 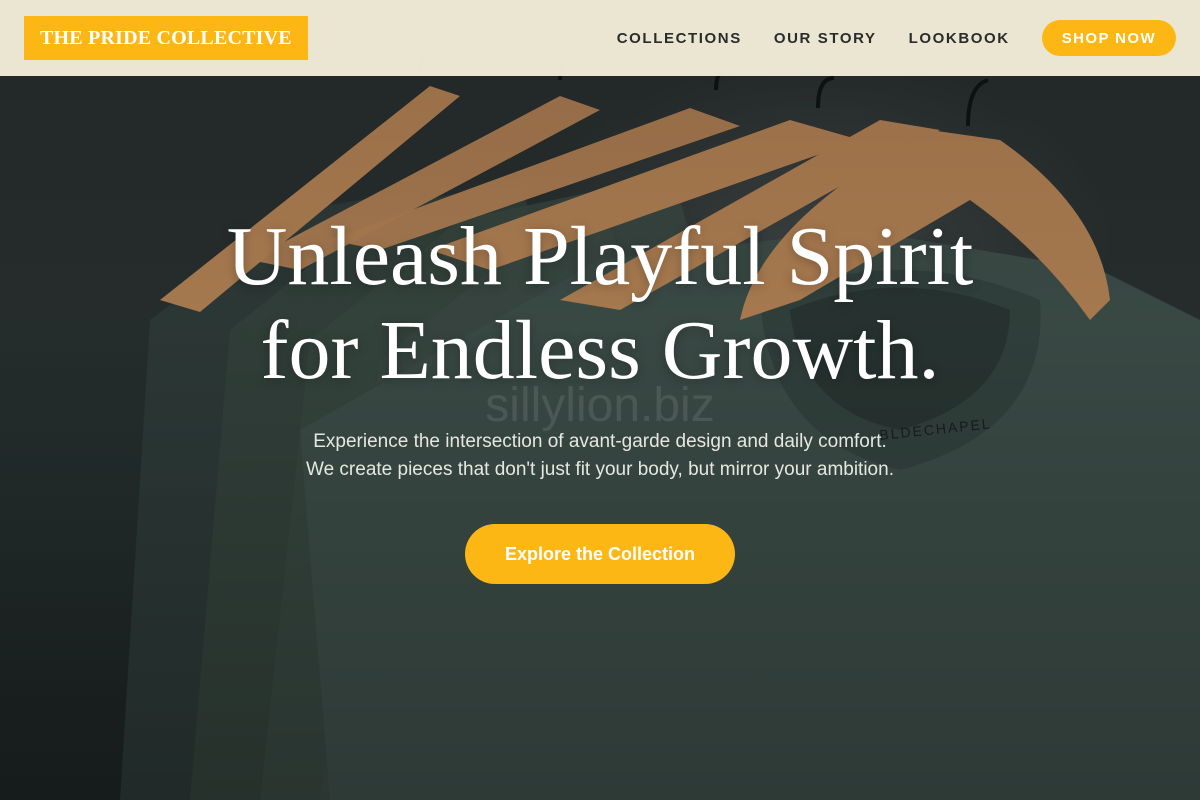 What do you see at coordinates (880, 38) in the screenshot?
I see `main-nav: COLLECTIONS OUR STORY LOOKBOOK SHOP NOW` at bounding box center [880, 38].